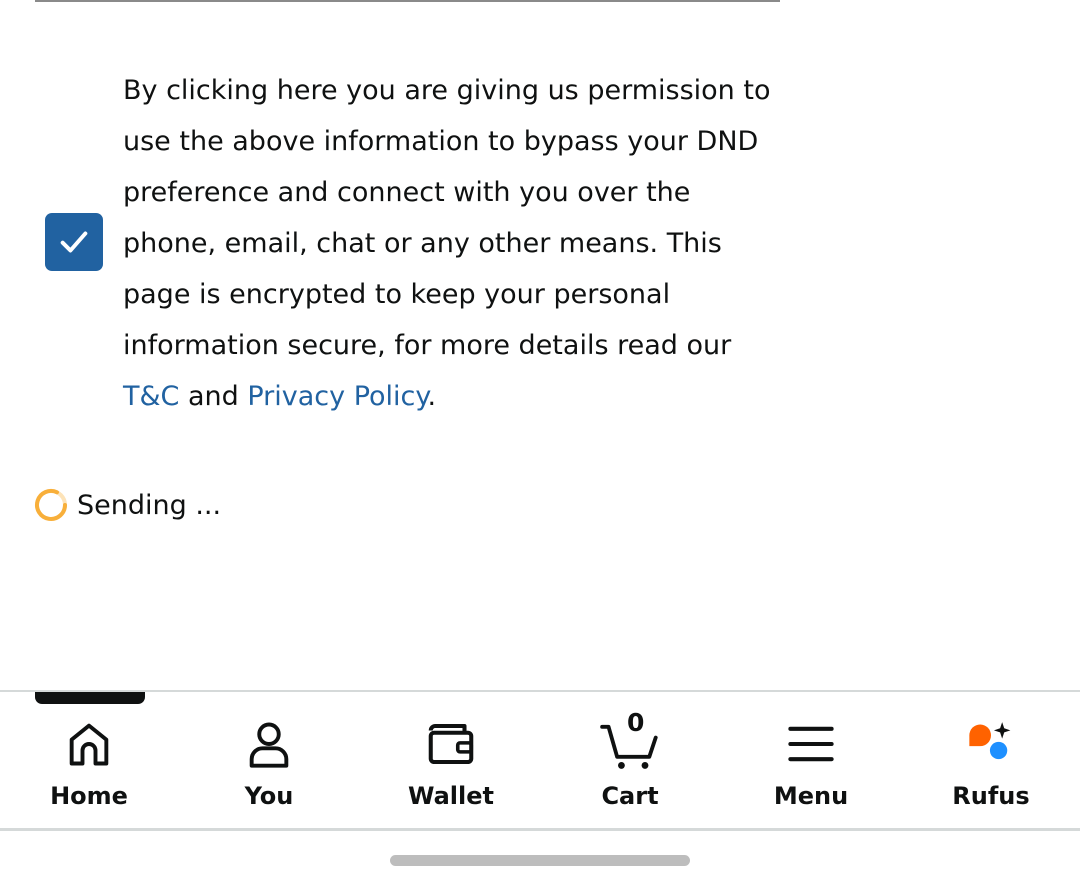  What do you see at coordinates (213, 396) in the screenshot?
I see `and-text: and` at bounding box center [213, 396].